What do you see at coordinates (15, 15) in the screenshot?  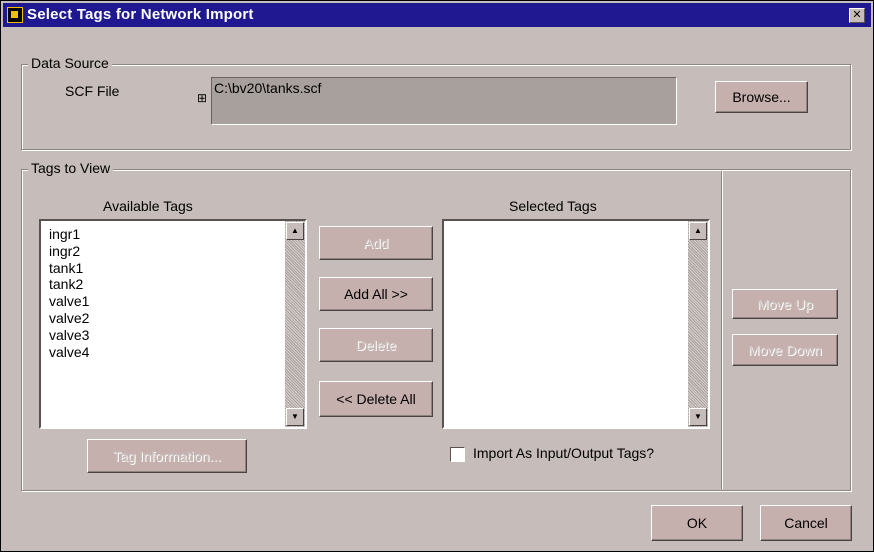 I see `app-icon` at bounding box center [15, 15].